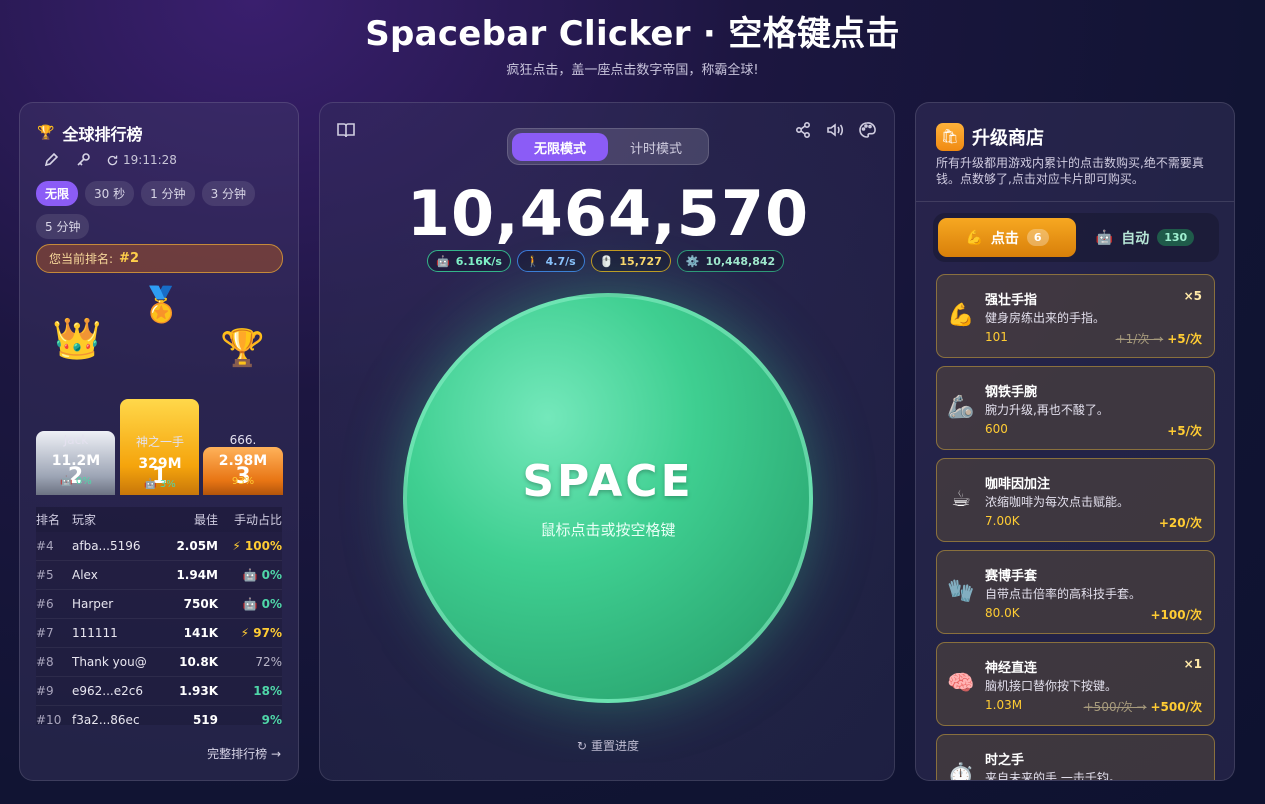 The width and height of the screenshot is (1265, 804). Describe the element at coordinates (150, 160) in the screenshot. I see `refresh-time-text: 19:11:28` at that location.